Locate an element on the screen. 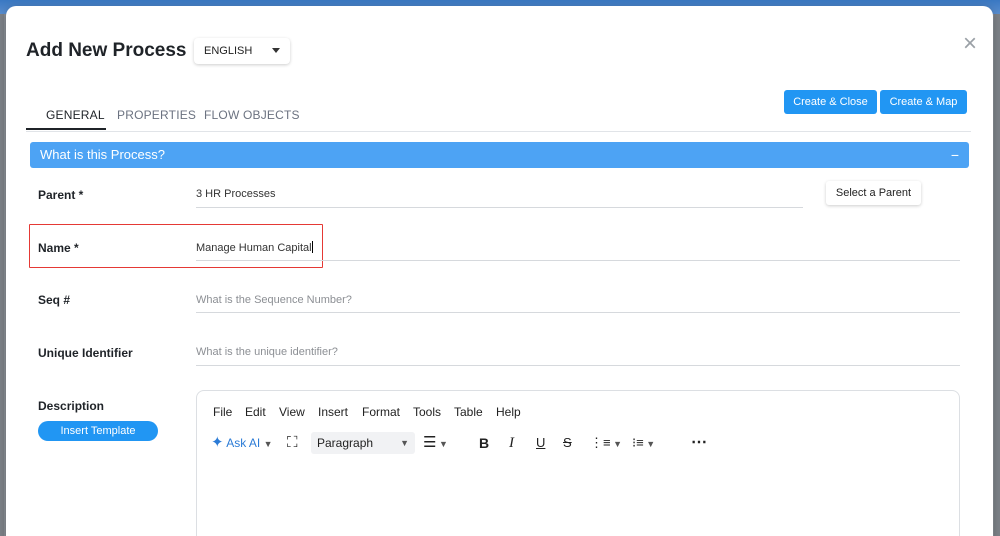 The height and width of the screenshot is (536, 1000). select-parent-button: Select a Parent is located at coordinates (873, 193).